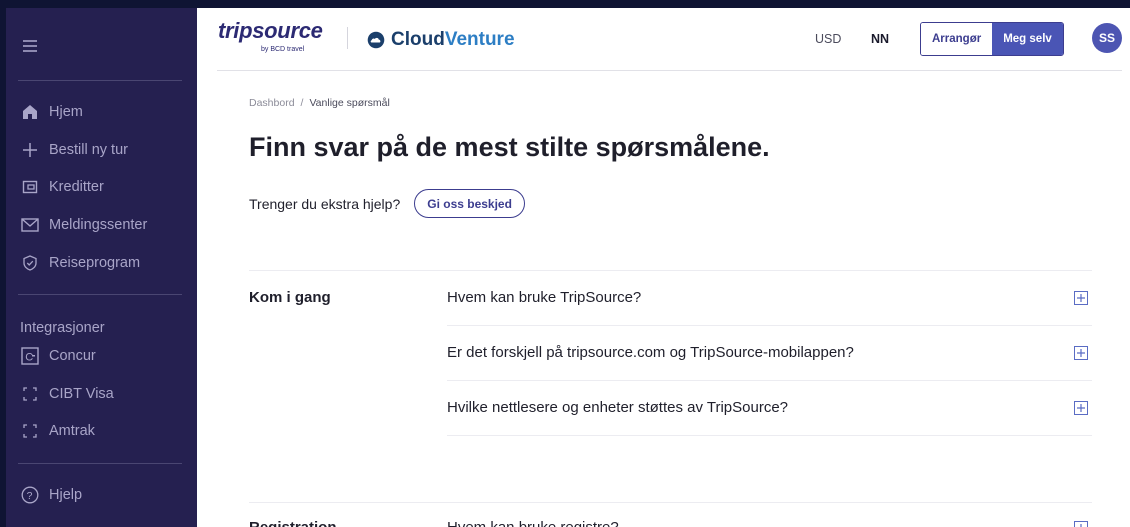 This screenshot has height=527, width=1130. I want to click on home-icon, so click(30, 112).